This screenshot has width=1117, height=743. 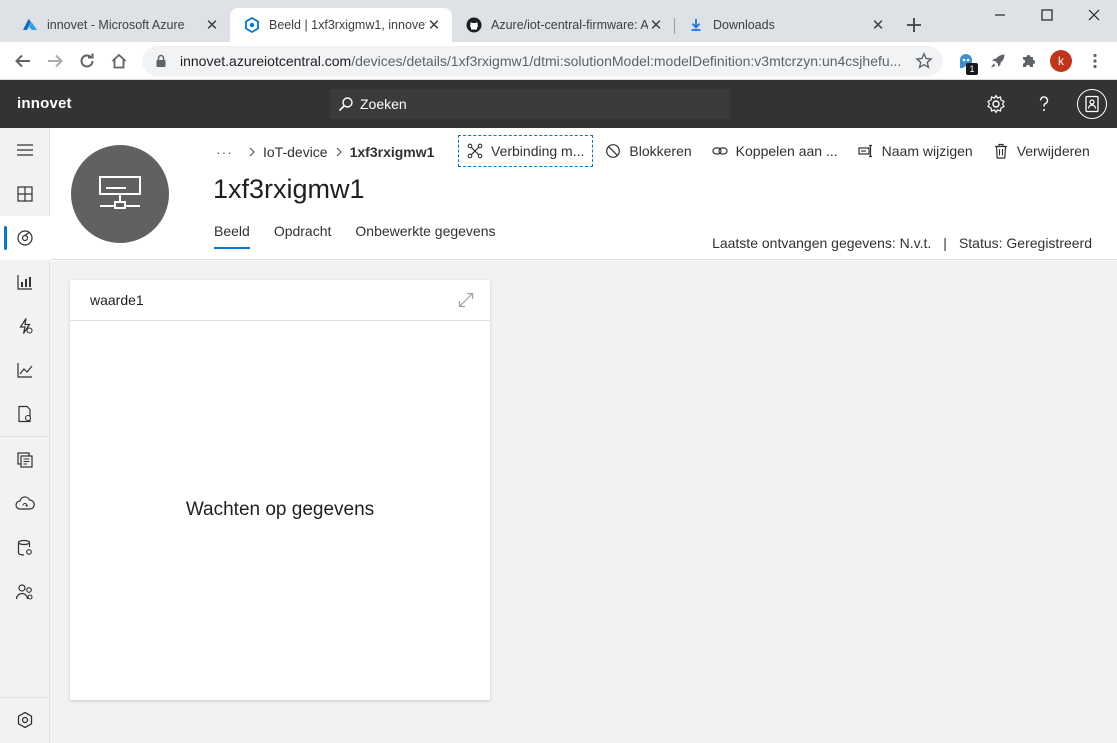 I want to click on left-nav-rail, so click(x=25, y=435).